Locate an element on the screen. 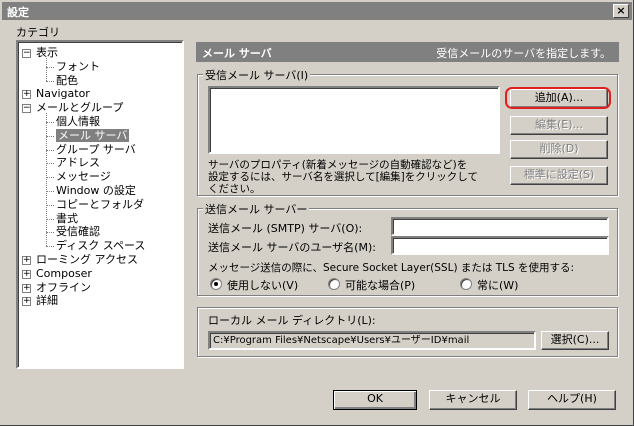 Image resolution: width=634 pixels, height=426 pixels. window-title: 設定 is located at coordinates (18, 12).